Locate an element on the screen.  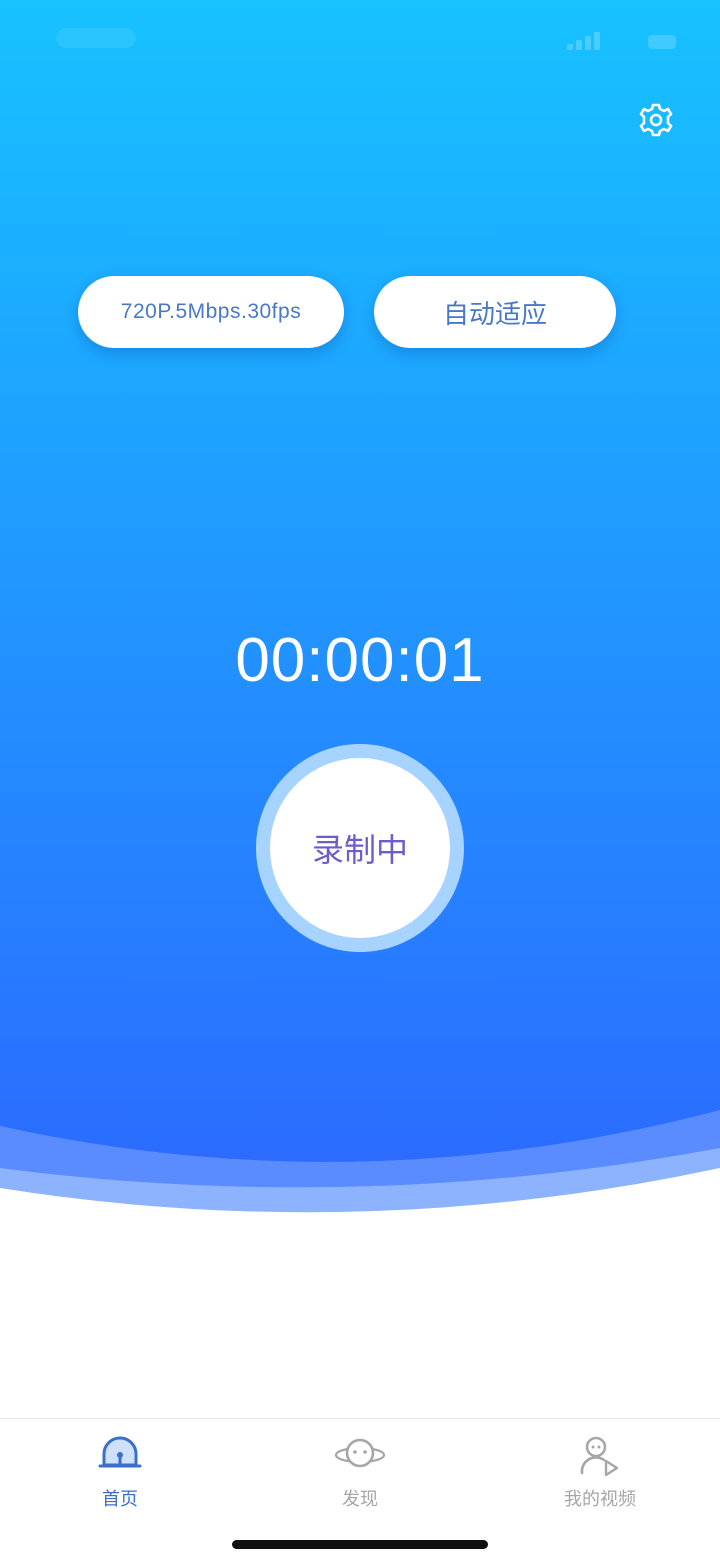
gear-icon is located at coordinates (656, 120).